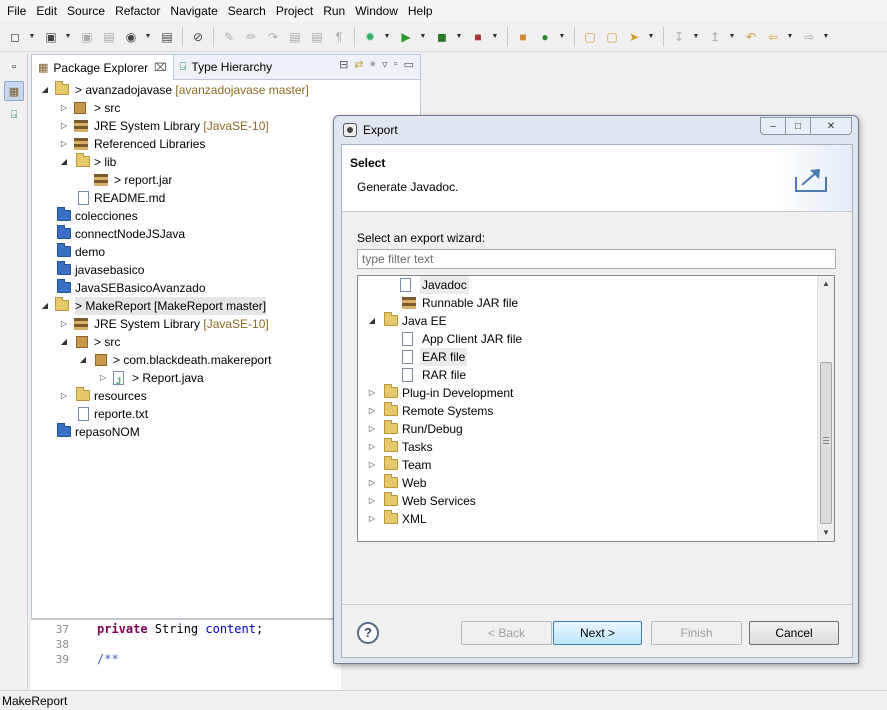 The width and height of the screenshot is (887, 710). I want to click on focus-icon: ●, so click(373, 64).